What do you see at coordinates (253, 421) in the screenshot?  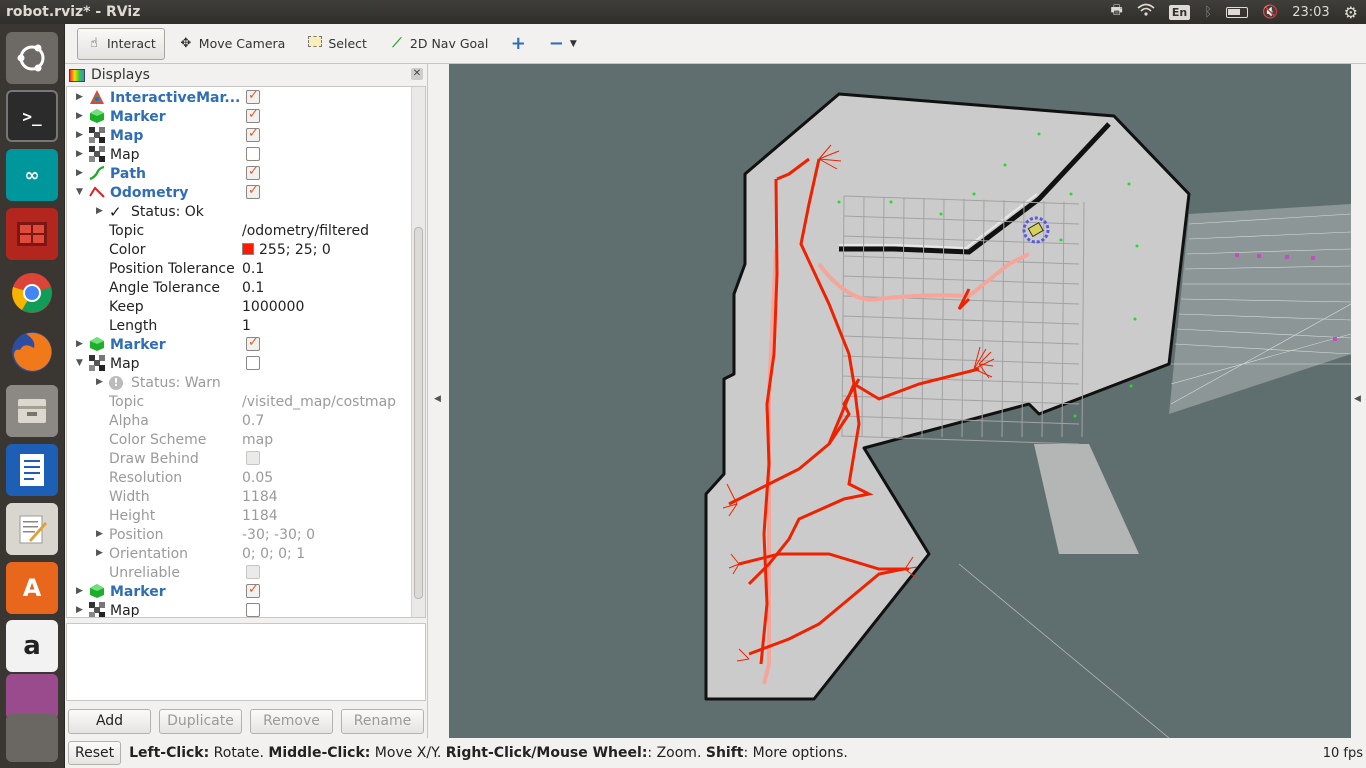 I see `tree-row-value: 0.7` at bounding box center [253, 421].